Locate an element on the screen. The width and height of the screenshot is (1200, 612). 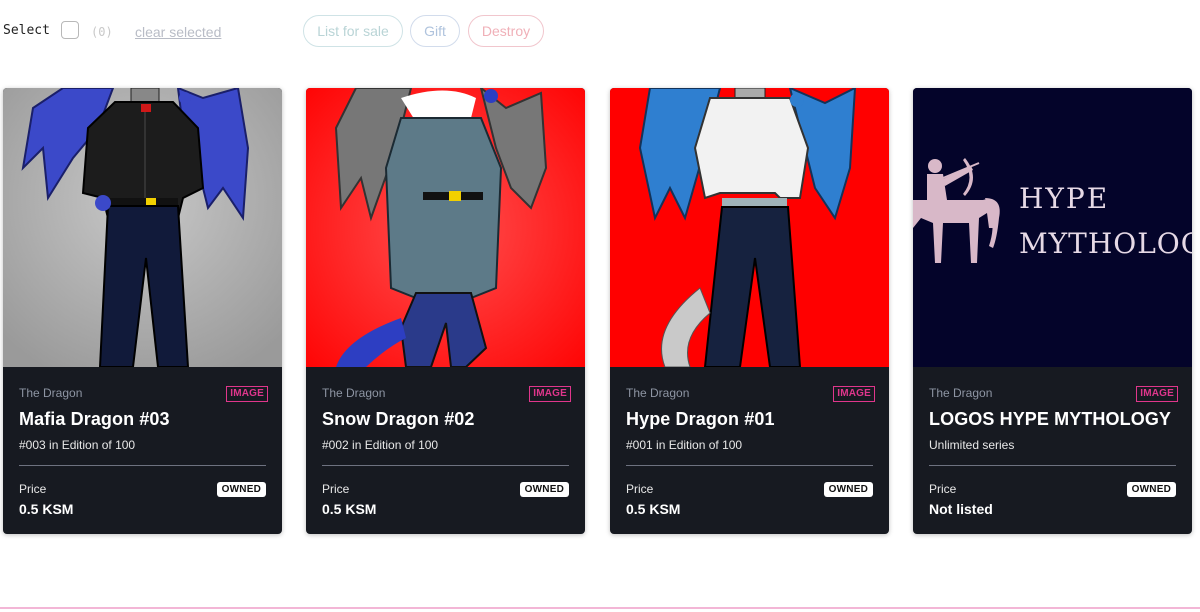
logo-text-hype: HYPE is located at coordinates (1064, 198).